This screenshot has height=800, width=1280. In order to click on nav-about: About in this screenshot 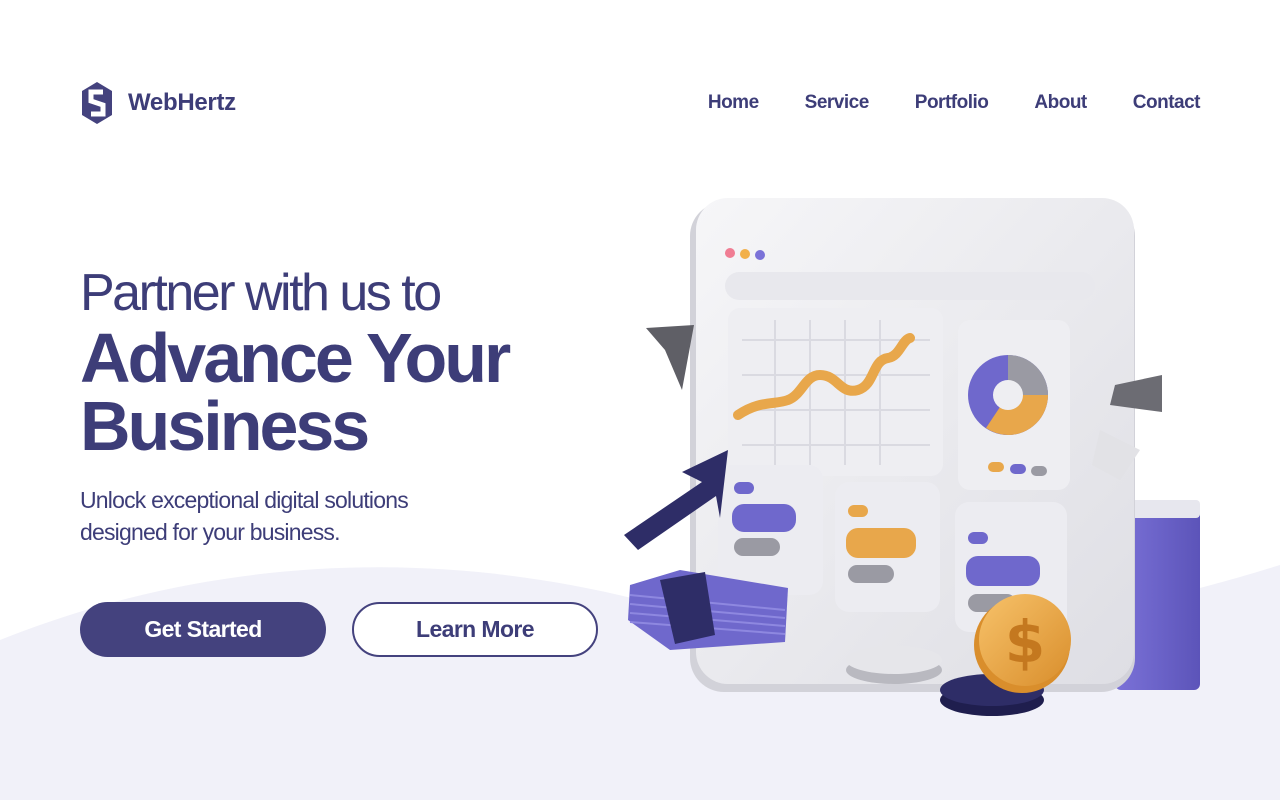, I will do `click(1060, 103)`.